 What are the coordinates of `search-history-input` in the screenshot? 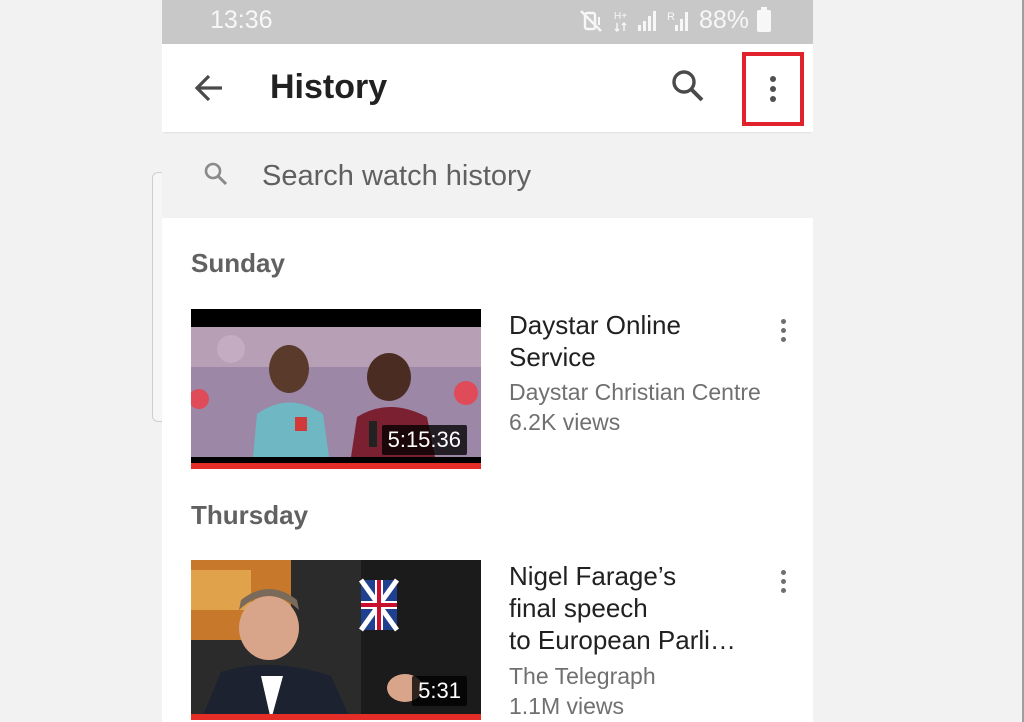 It's located at (522, 176).